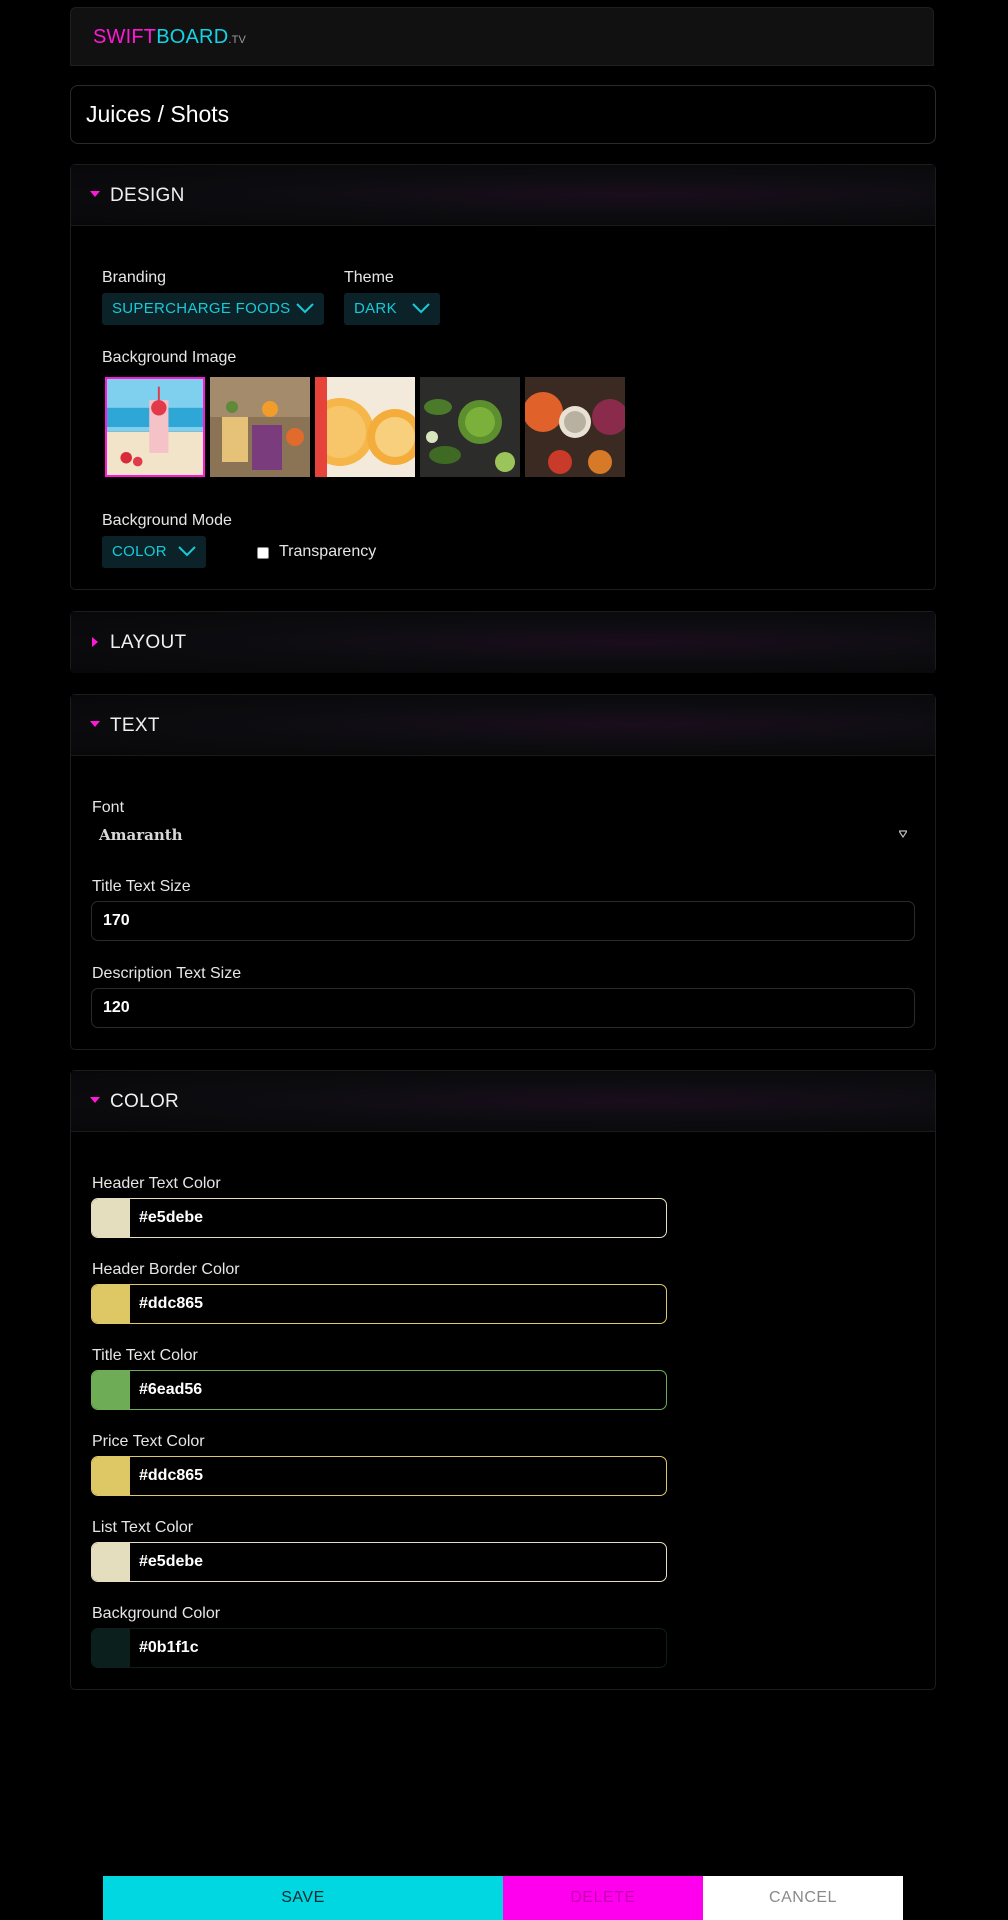  I want to click on bg-thumb-green-juice, so click(470, 427).